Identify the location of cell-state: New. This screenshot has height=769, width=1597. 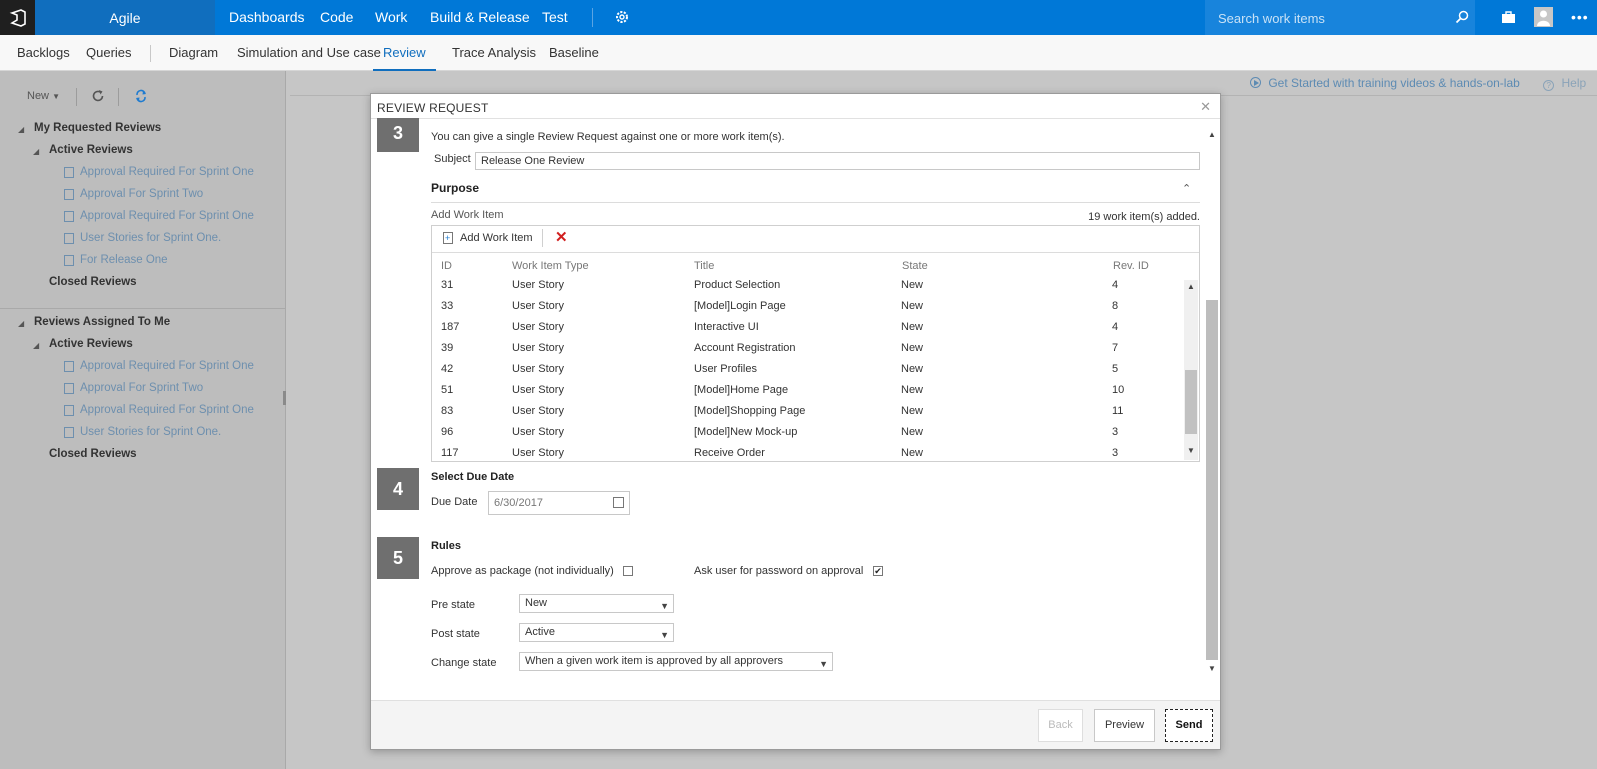
(912, 369).